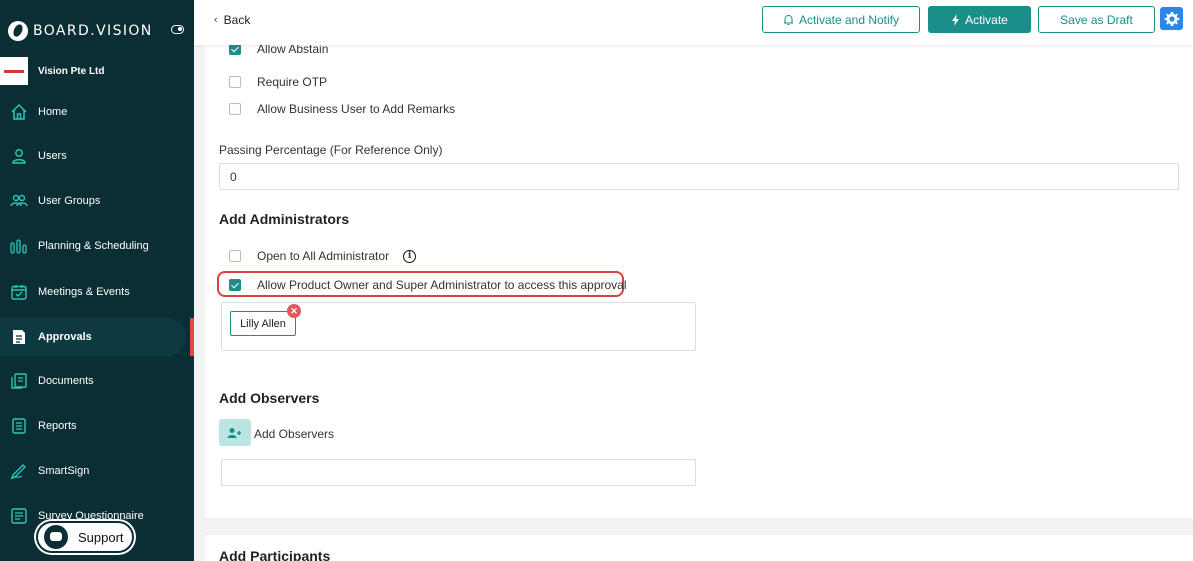 The width and height of the screenshot is (1193, 561). What do you see at coordinates (237, 20) in the screenshot?
I see `back-label: Back` at bounding box center [237, 20].